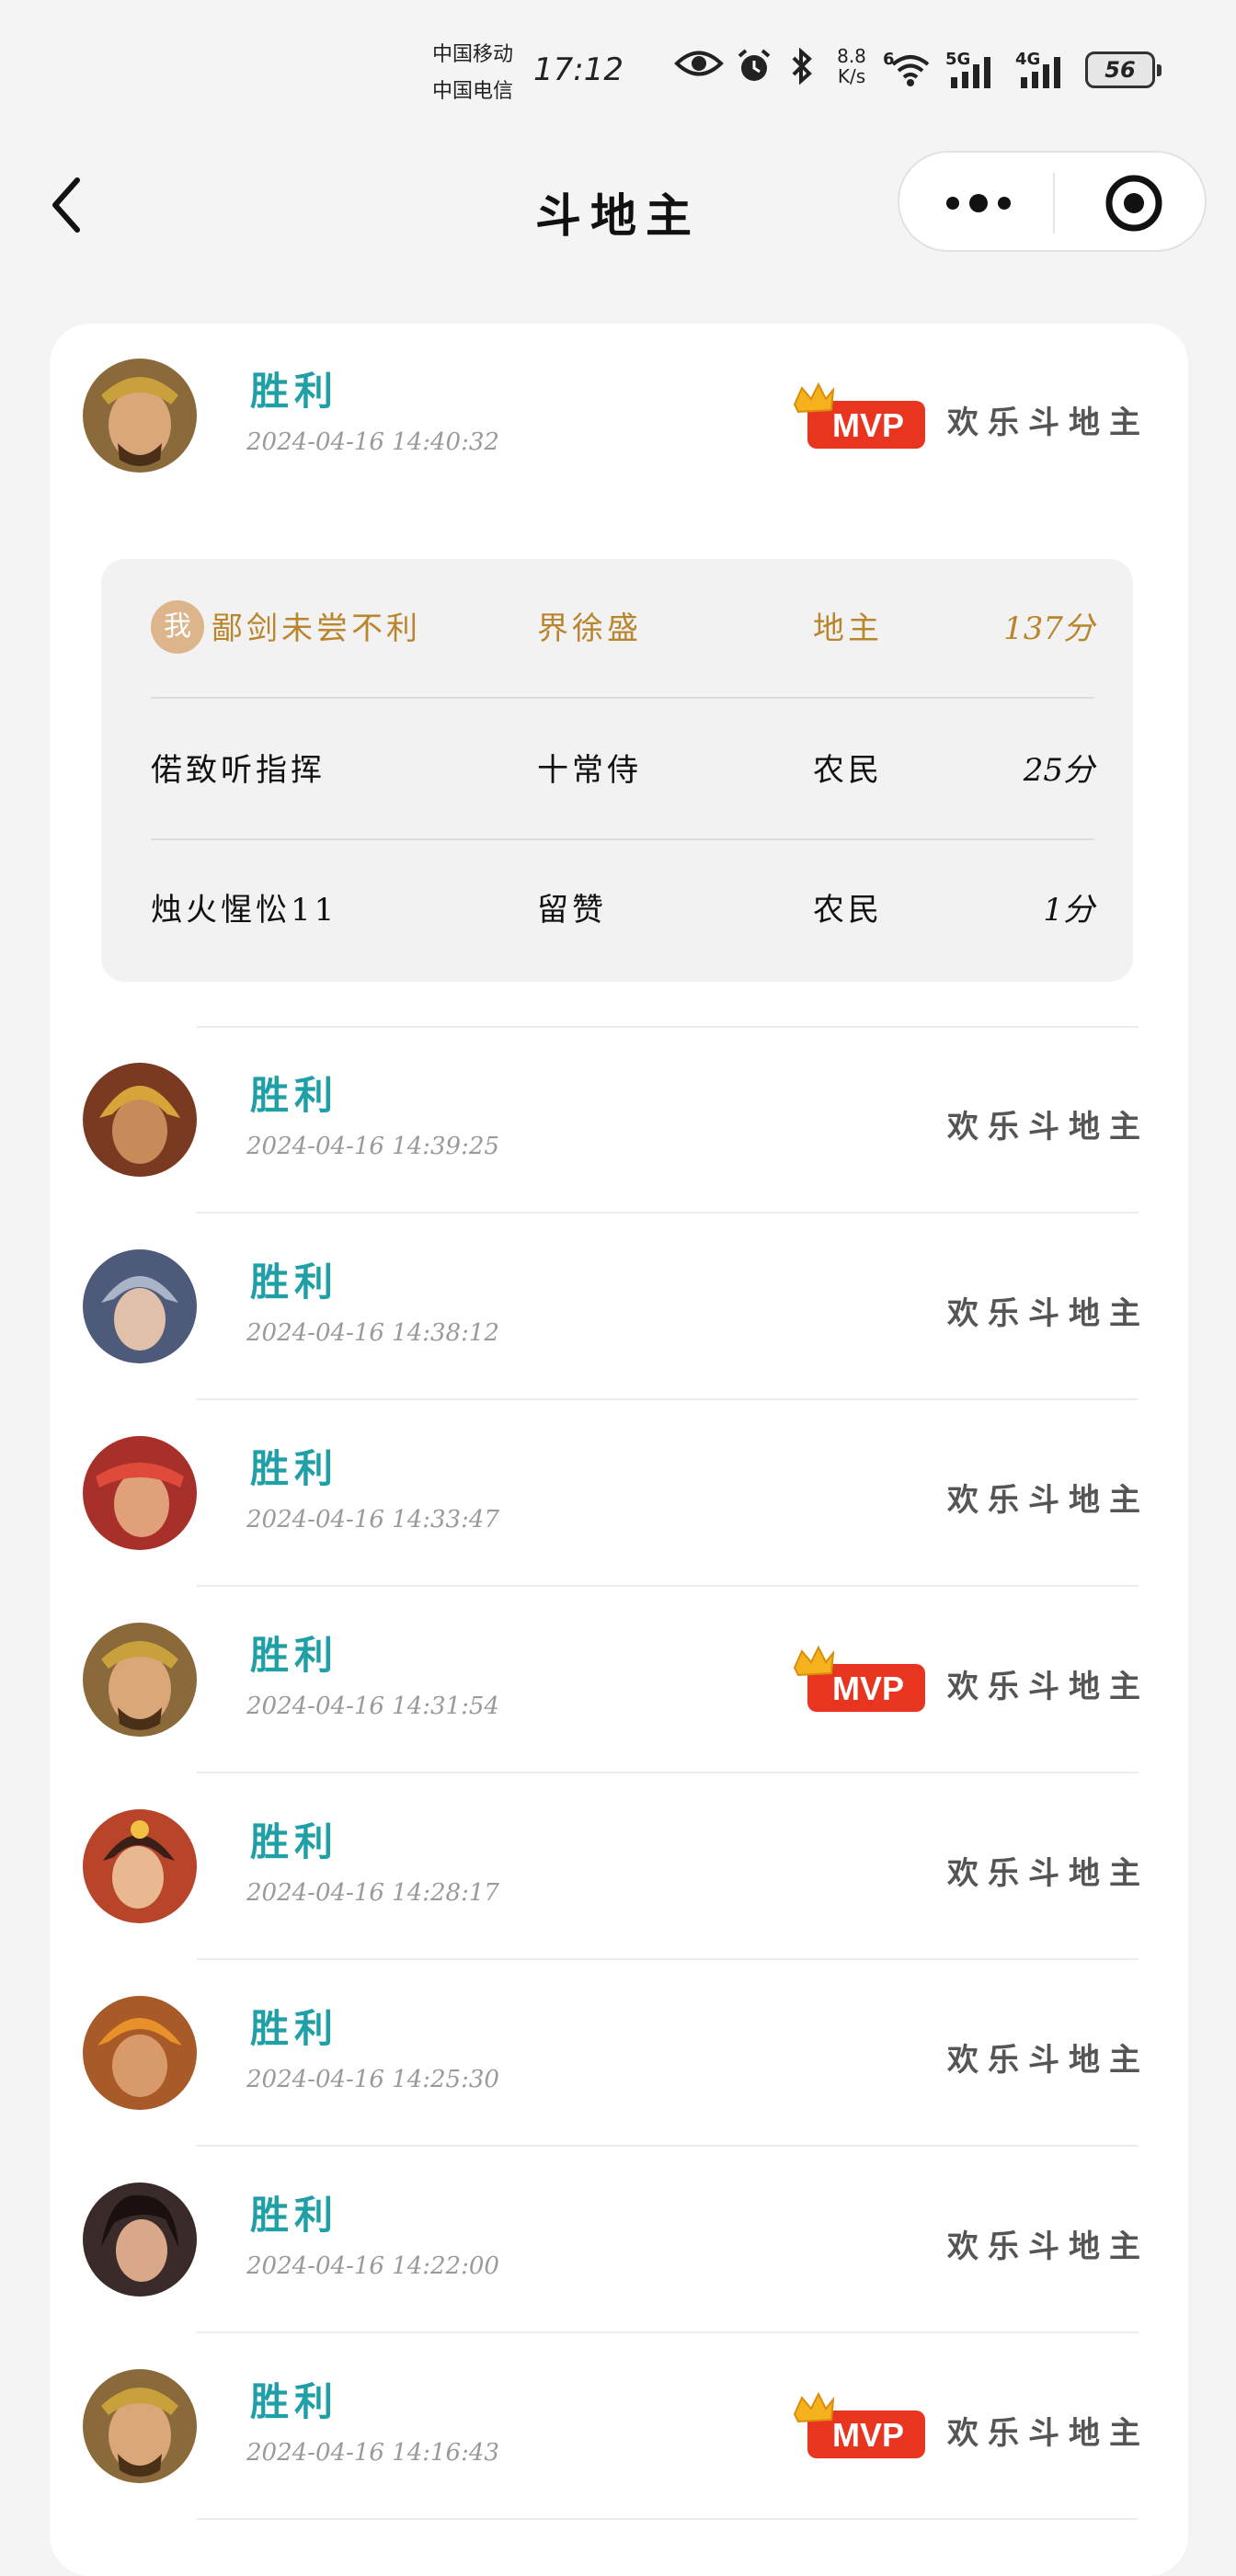 Image resolution: width=1236 pixels, height=2576 pixels. Describe the element at coordinates (372, 1893) in the screenshot. I see `record-time: 2024-04-16 14:28:17` at that location.